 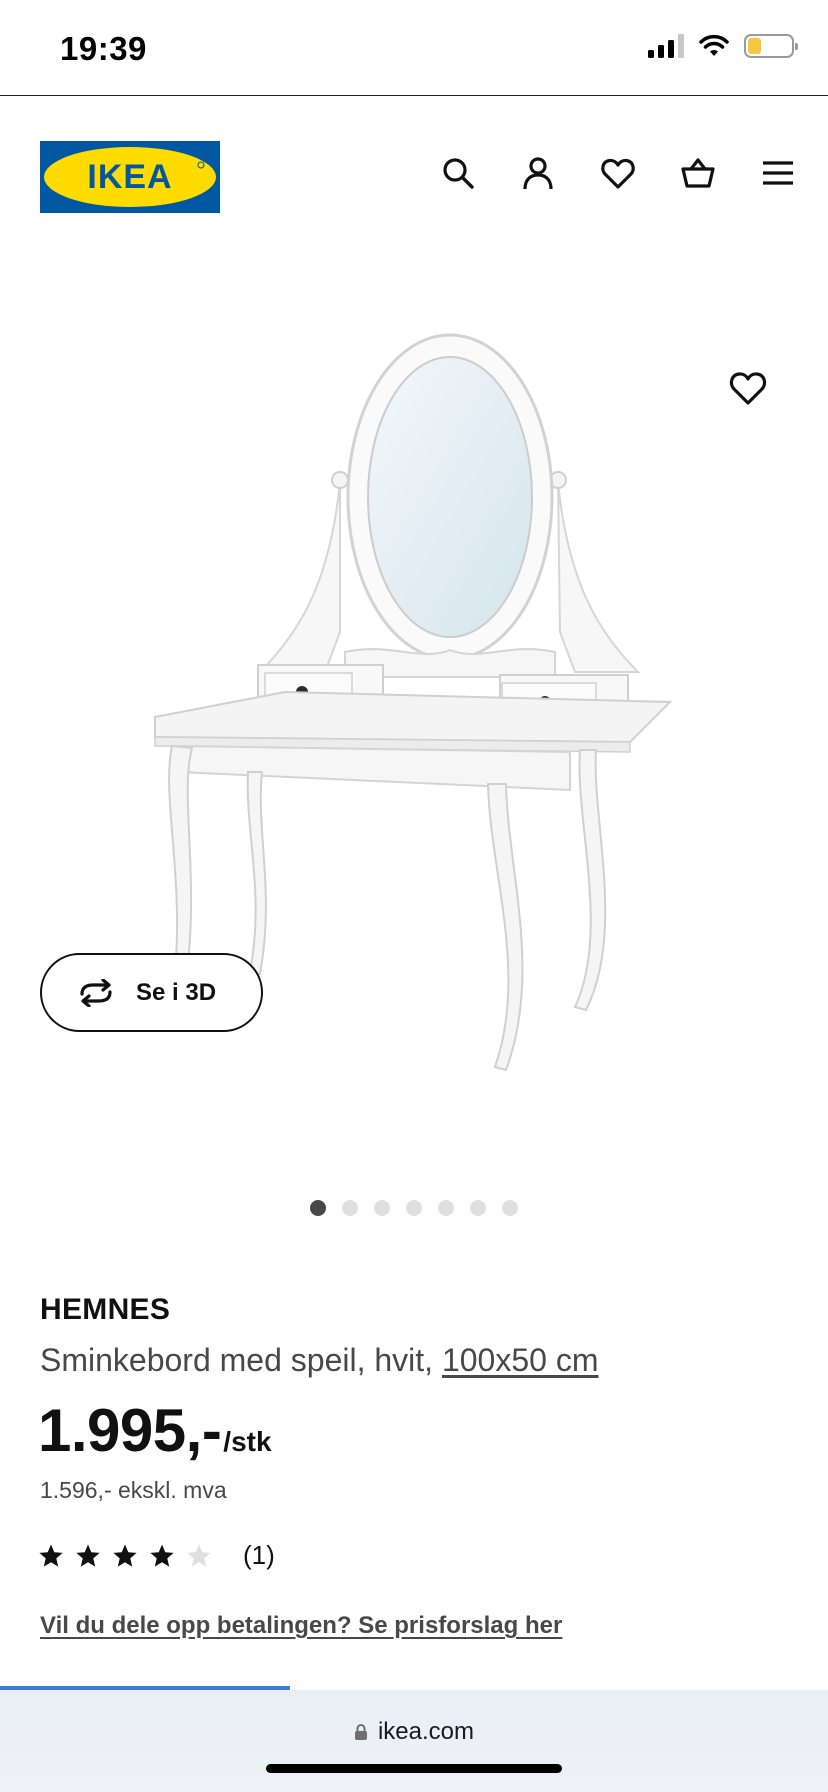 What do you see at coordinates (247, 1441) in the screenshot?
I see `price-unit: /stk` at bounding box center [247, 1441].